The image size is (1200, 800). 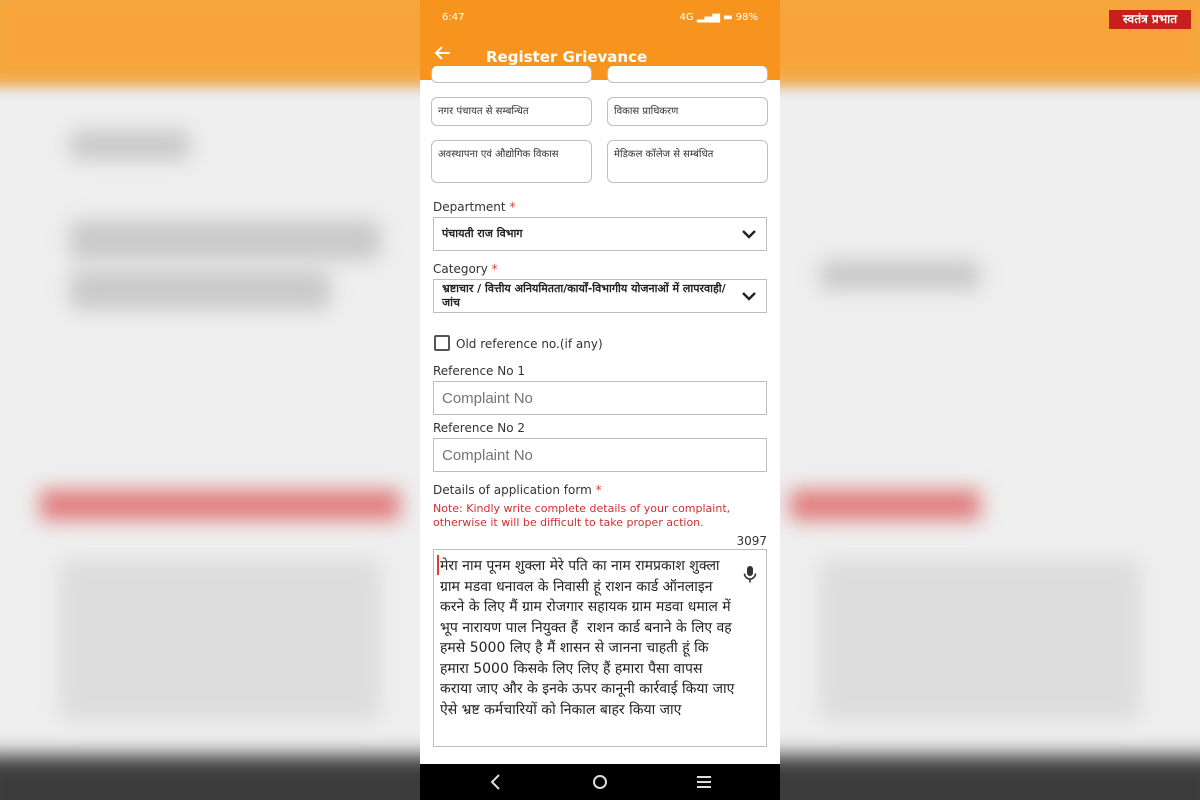 I want to click on reference2-label: Reference No 2, so click(x=479, y=428).